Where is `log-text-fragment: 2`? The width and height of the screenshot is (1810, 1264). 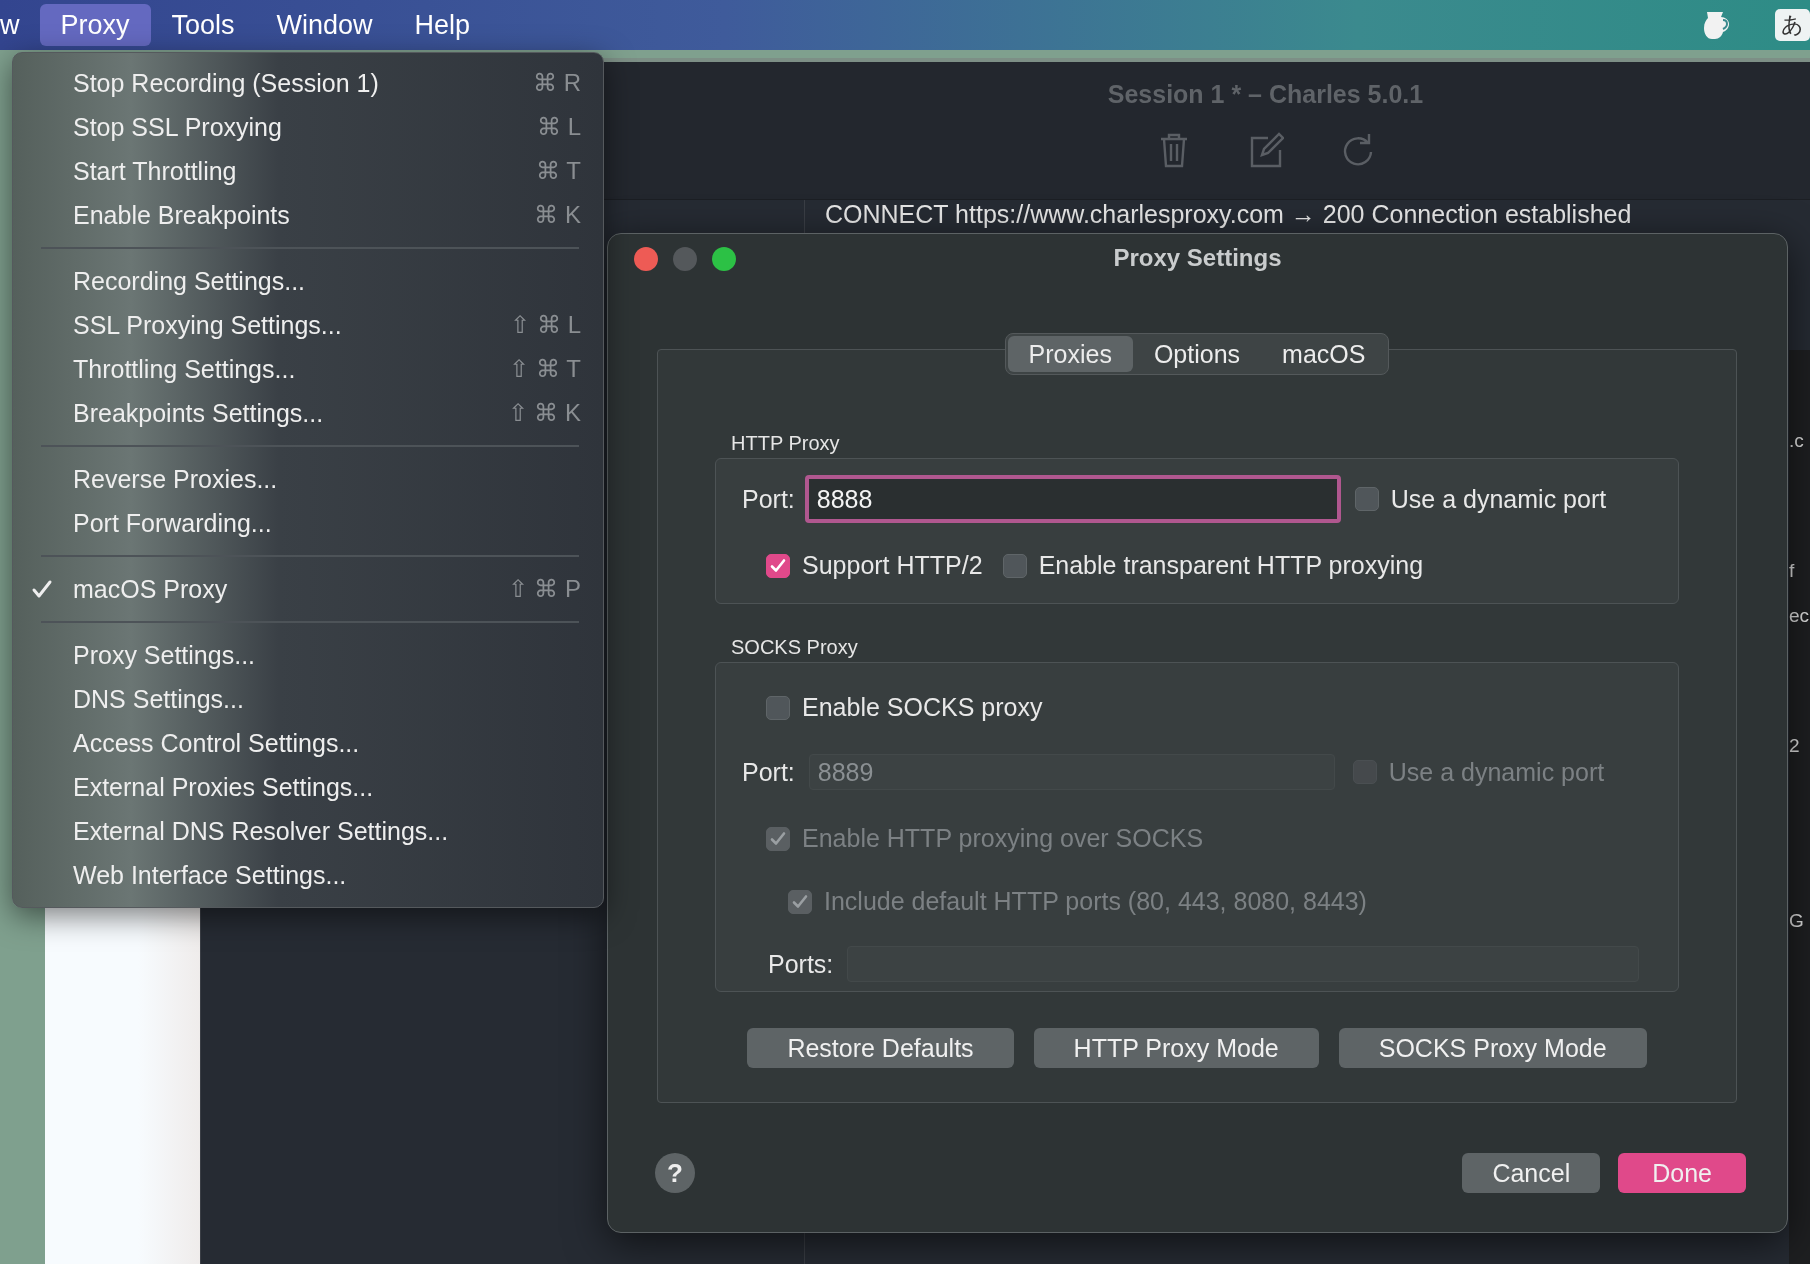
log-text-fragment: 2 is located at coordinates (1794, 746).